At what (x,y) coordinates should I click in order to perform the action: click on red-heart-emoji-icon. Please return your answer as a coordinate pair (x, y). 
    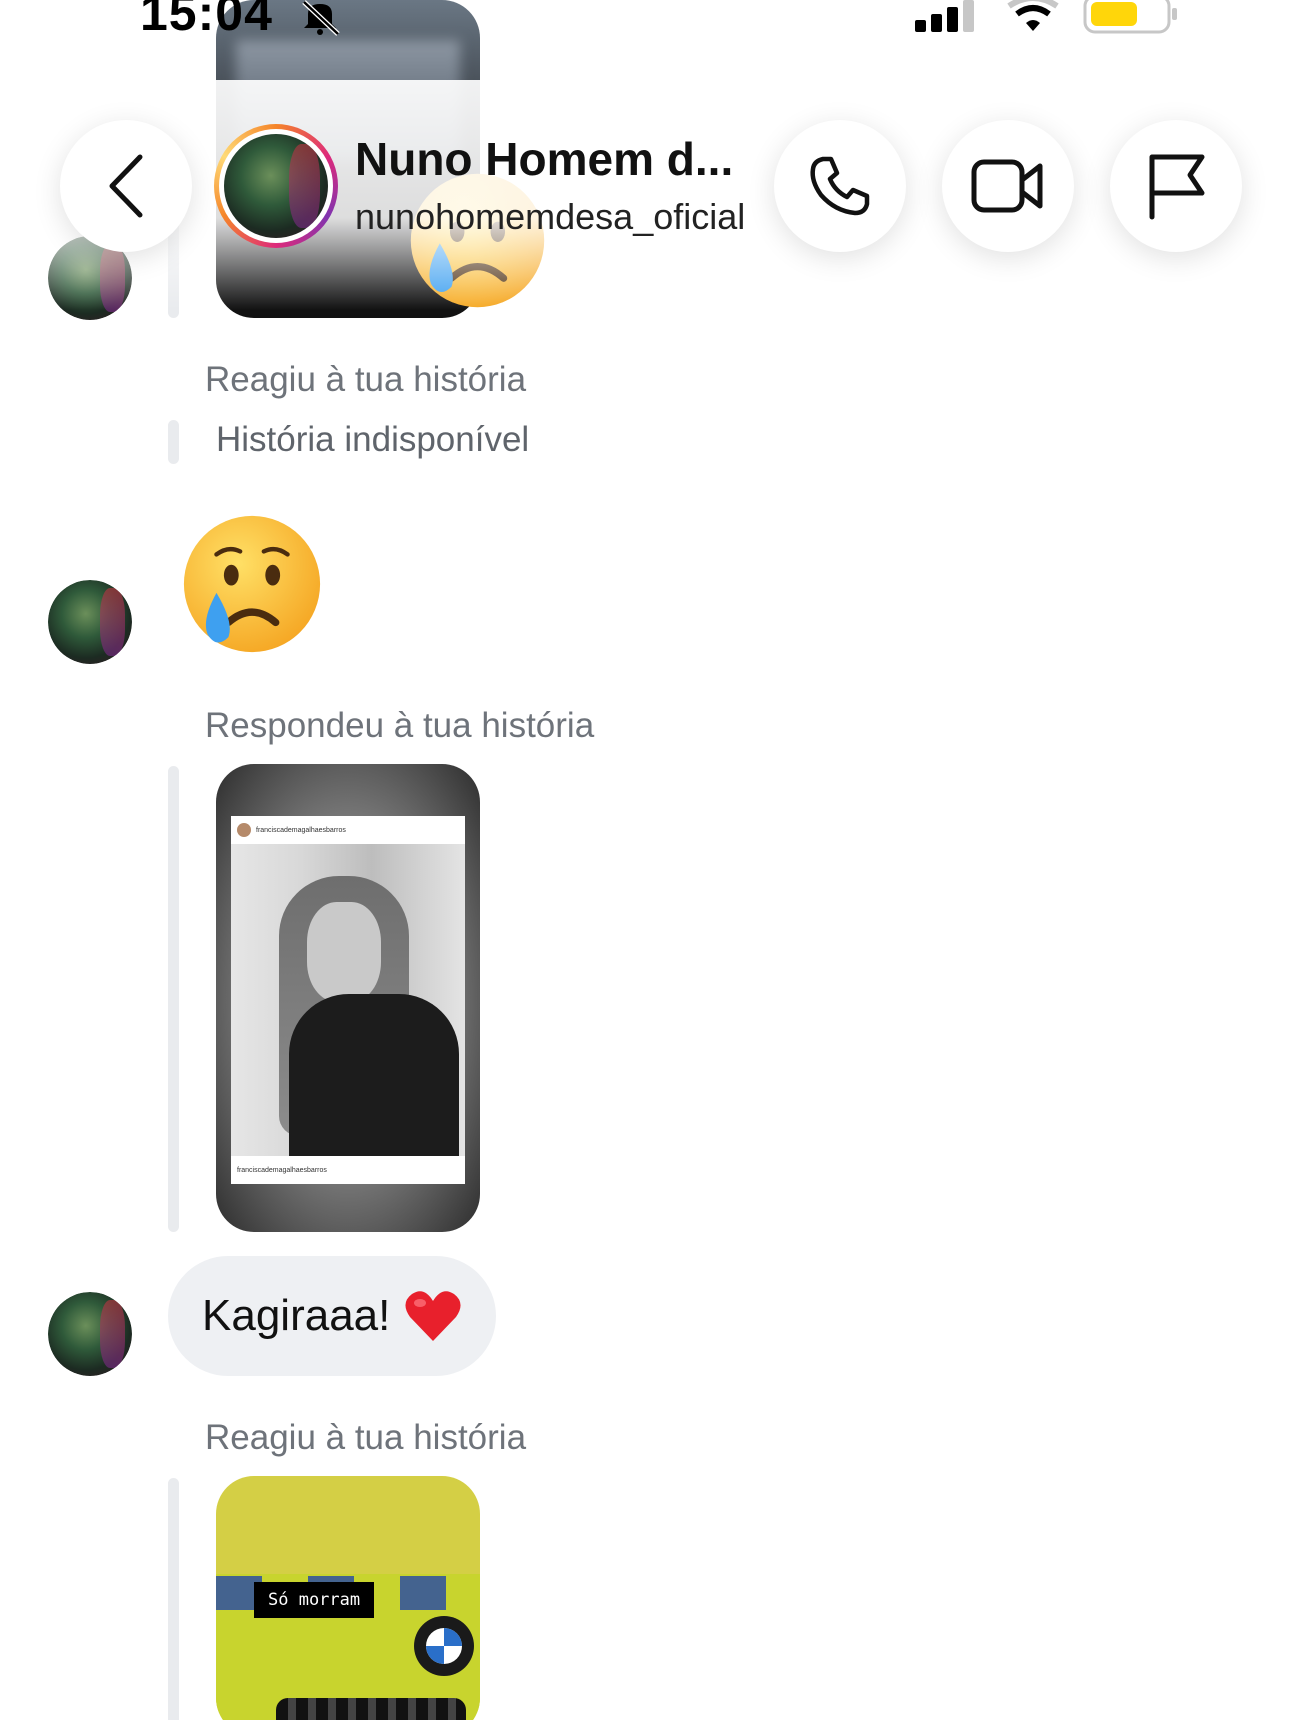
    Looking at the image, I should click on (433, 1316).